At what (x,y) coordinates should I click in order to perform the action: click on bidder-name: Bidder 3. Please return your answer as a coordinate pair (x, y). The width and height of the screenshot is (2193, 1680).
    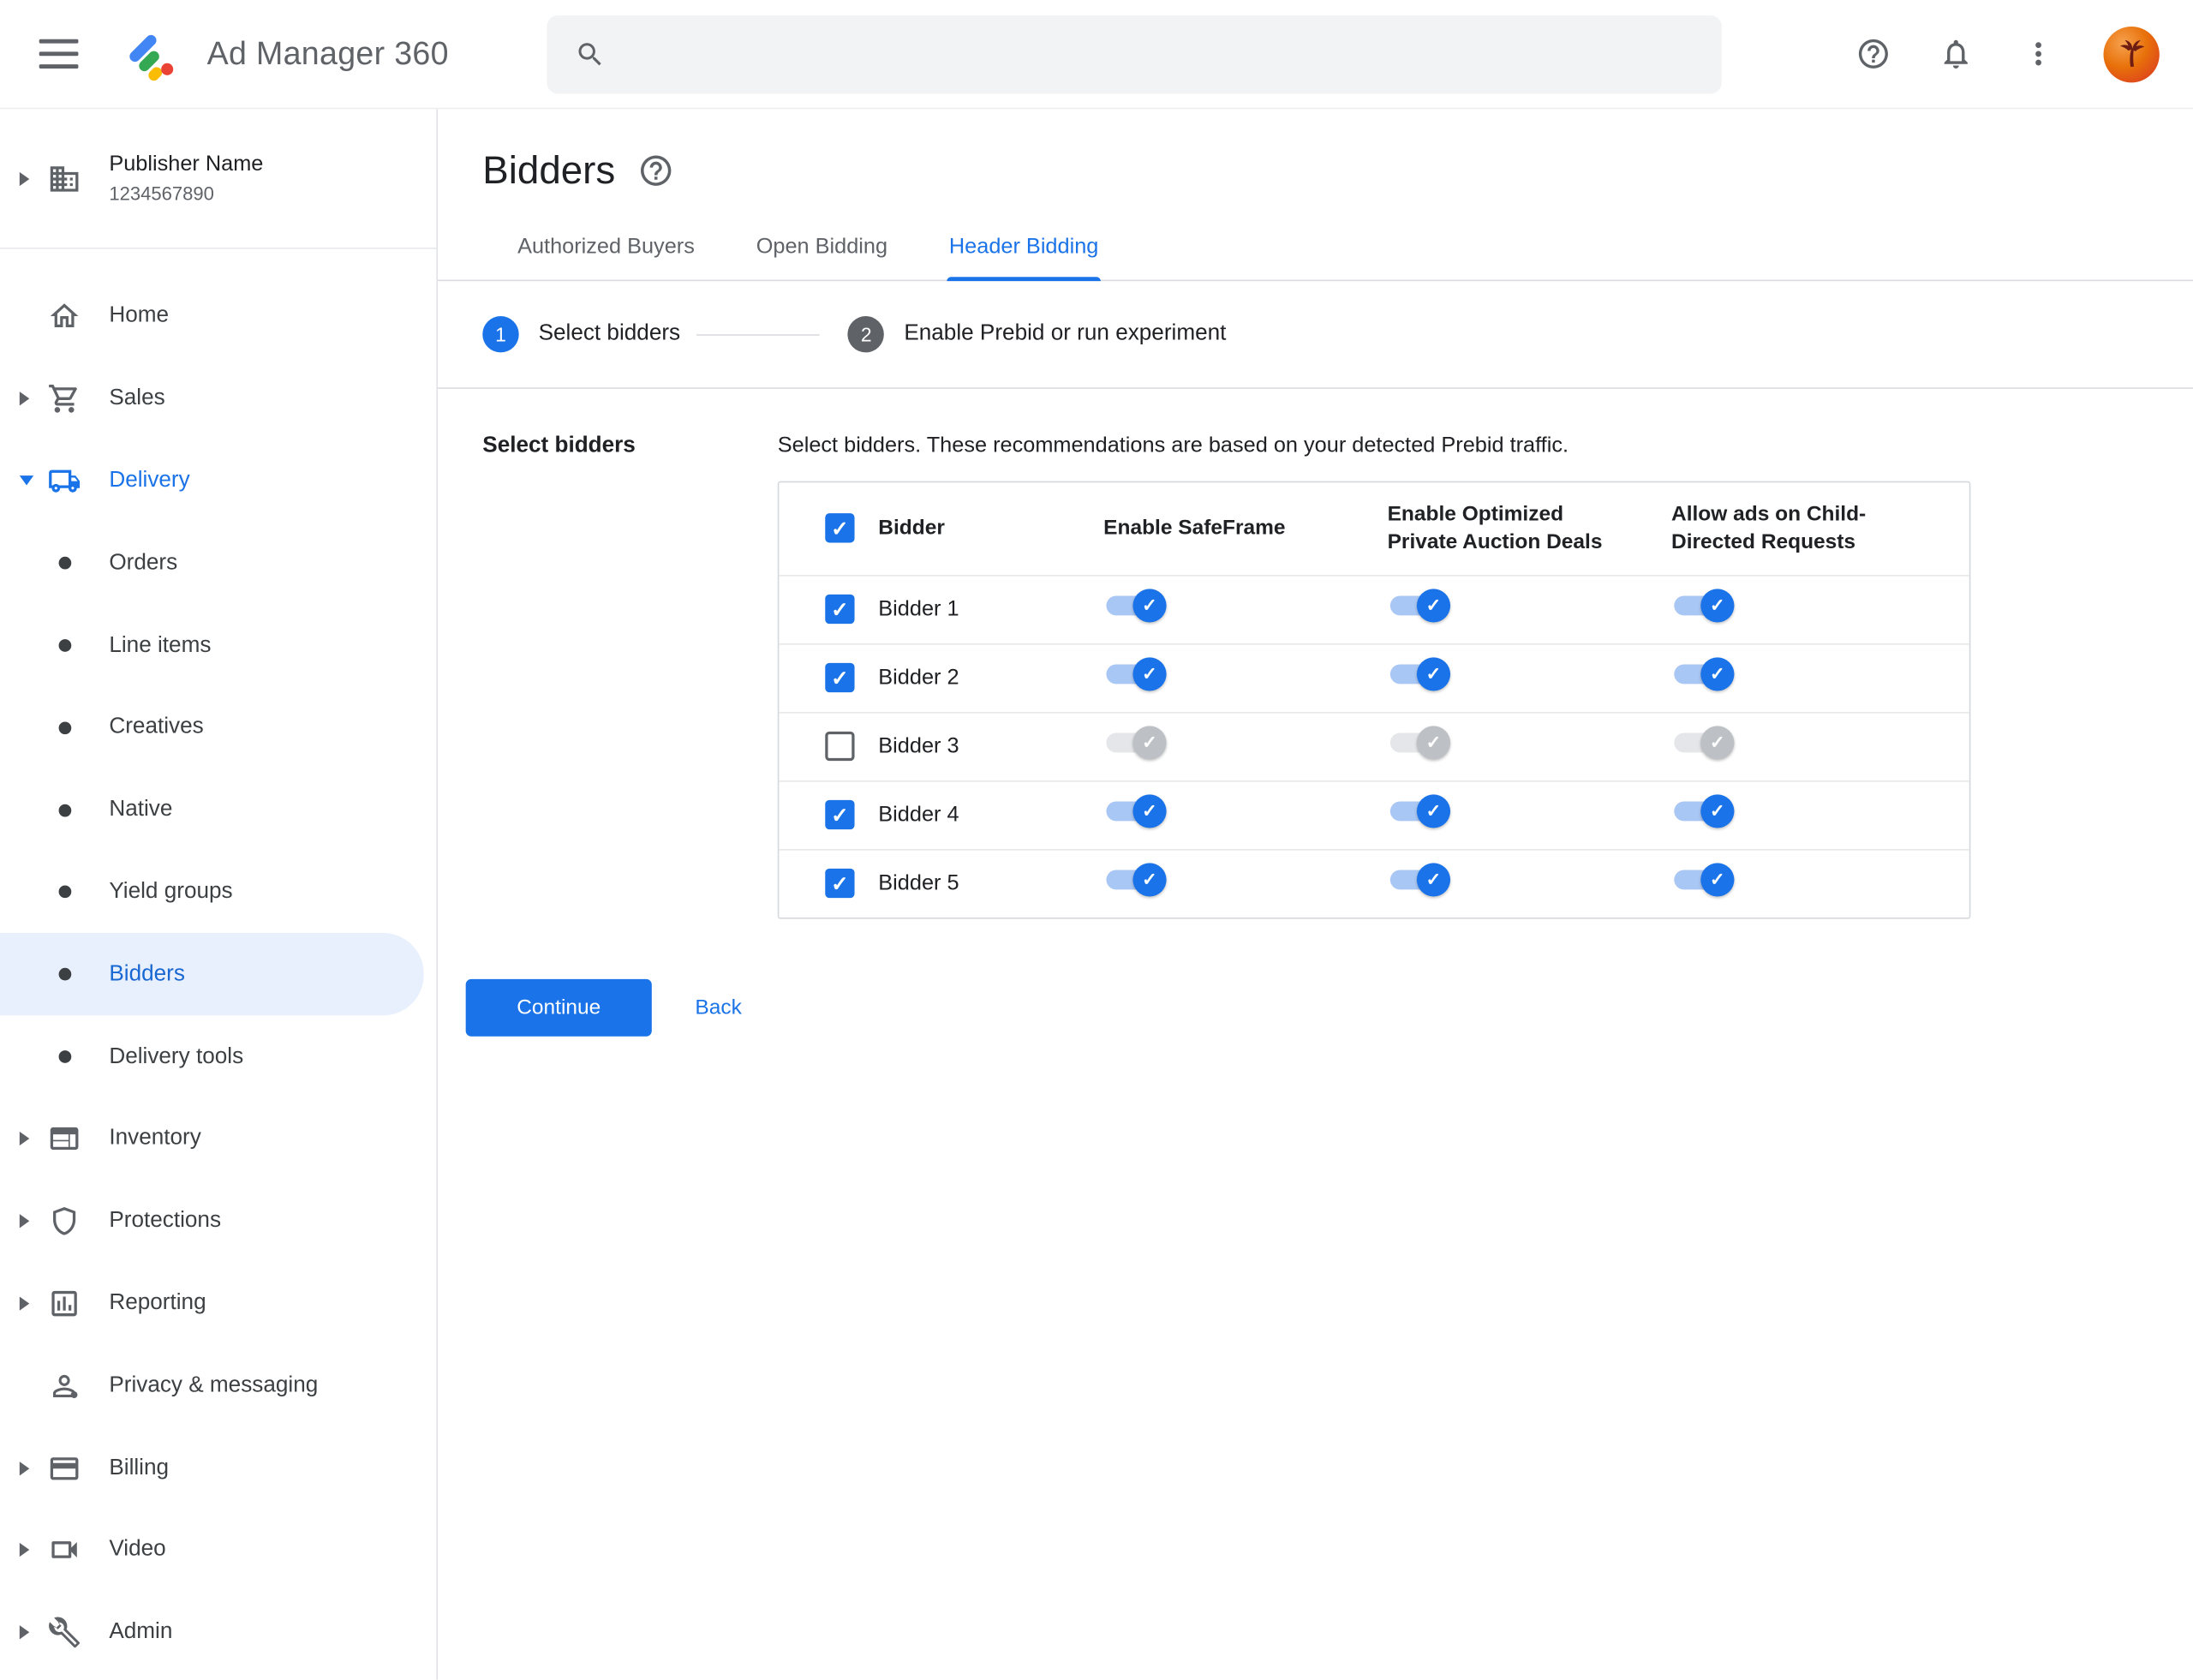
    Looking at the image, I should click on (919, 745).